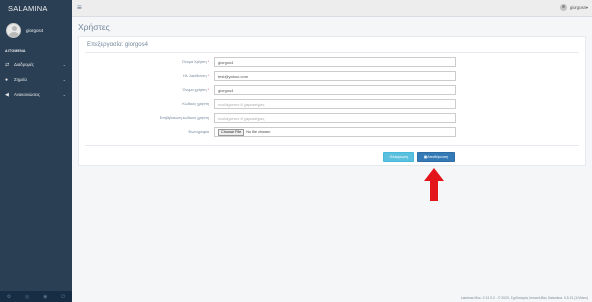  What do you see at coordinates (332, 145) in the screenshot?
I see `form-divider` at bounding box center [332, 145].